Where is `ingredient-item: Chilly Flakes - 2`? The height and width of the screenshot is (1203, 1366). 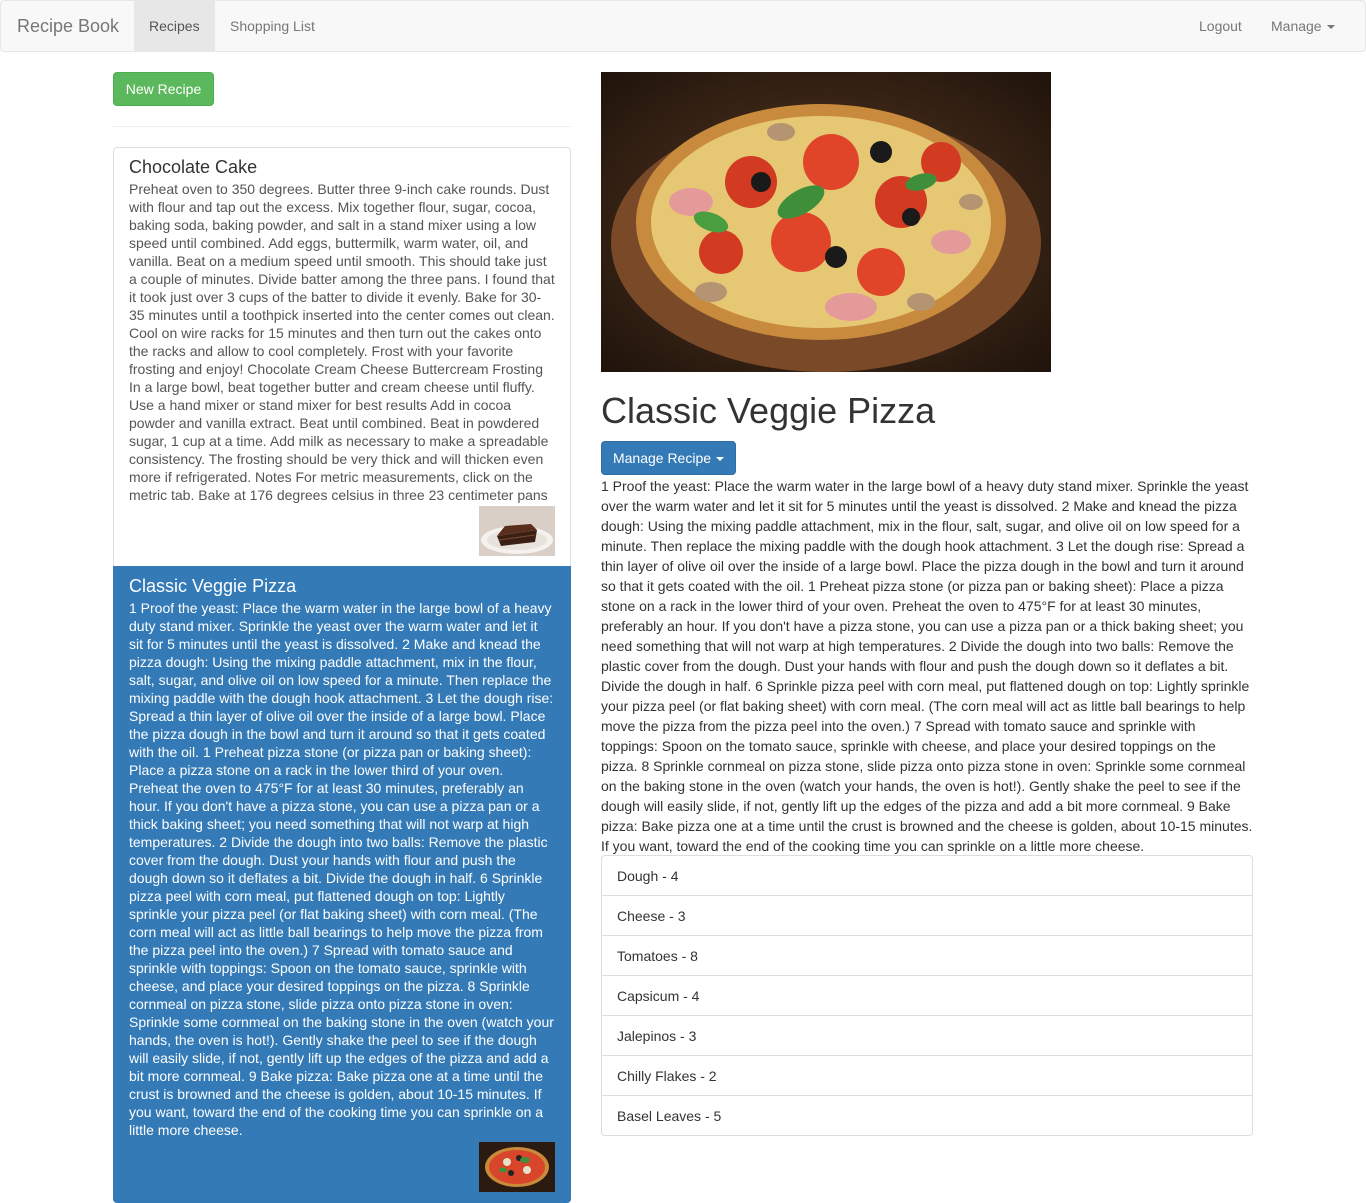 ingredient-item: Chilly Flakes - 2 is located at coordinates (927, 1075).